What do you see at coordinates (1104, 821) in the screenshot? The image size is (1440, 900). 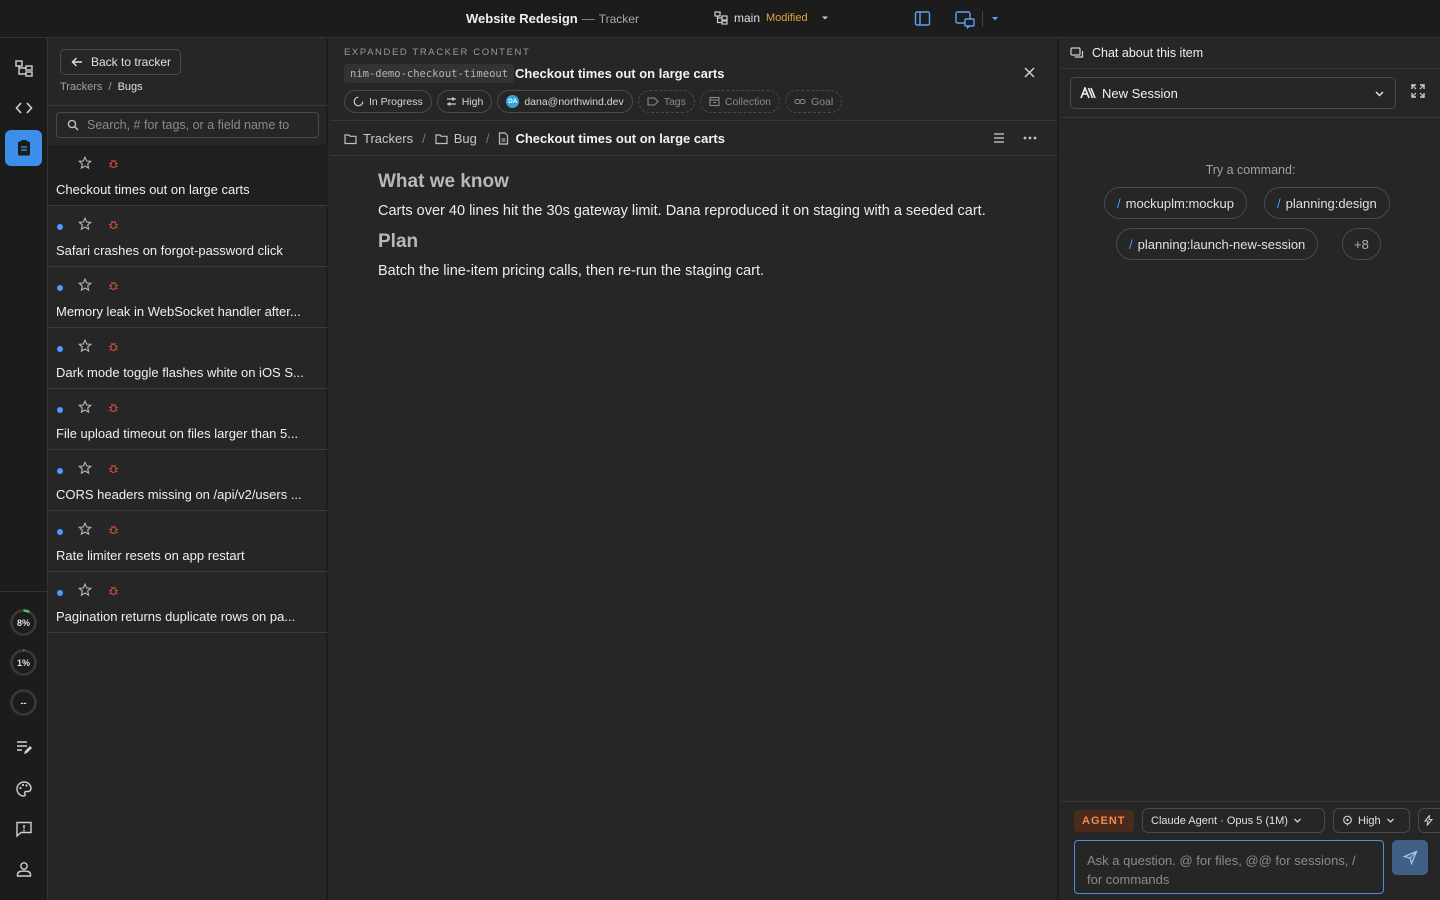 I see `agent-mode-badge: AGENT` at bounding box center [1104, 821].